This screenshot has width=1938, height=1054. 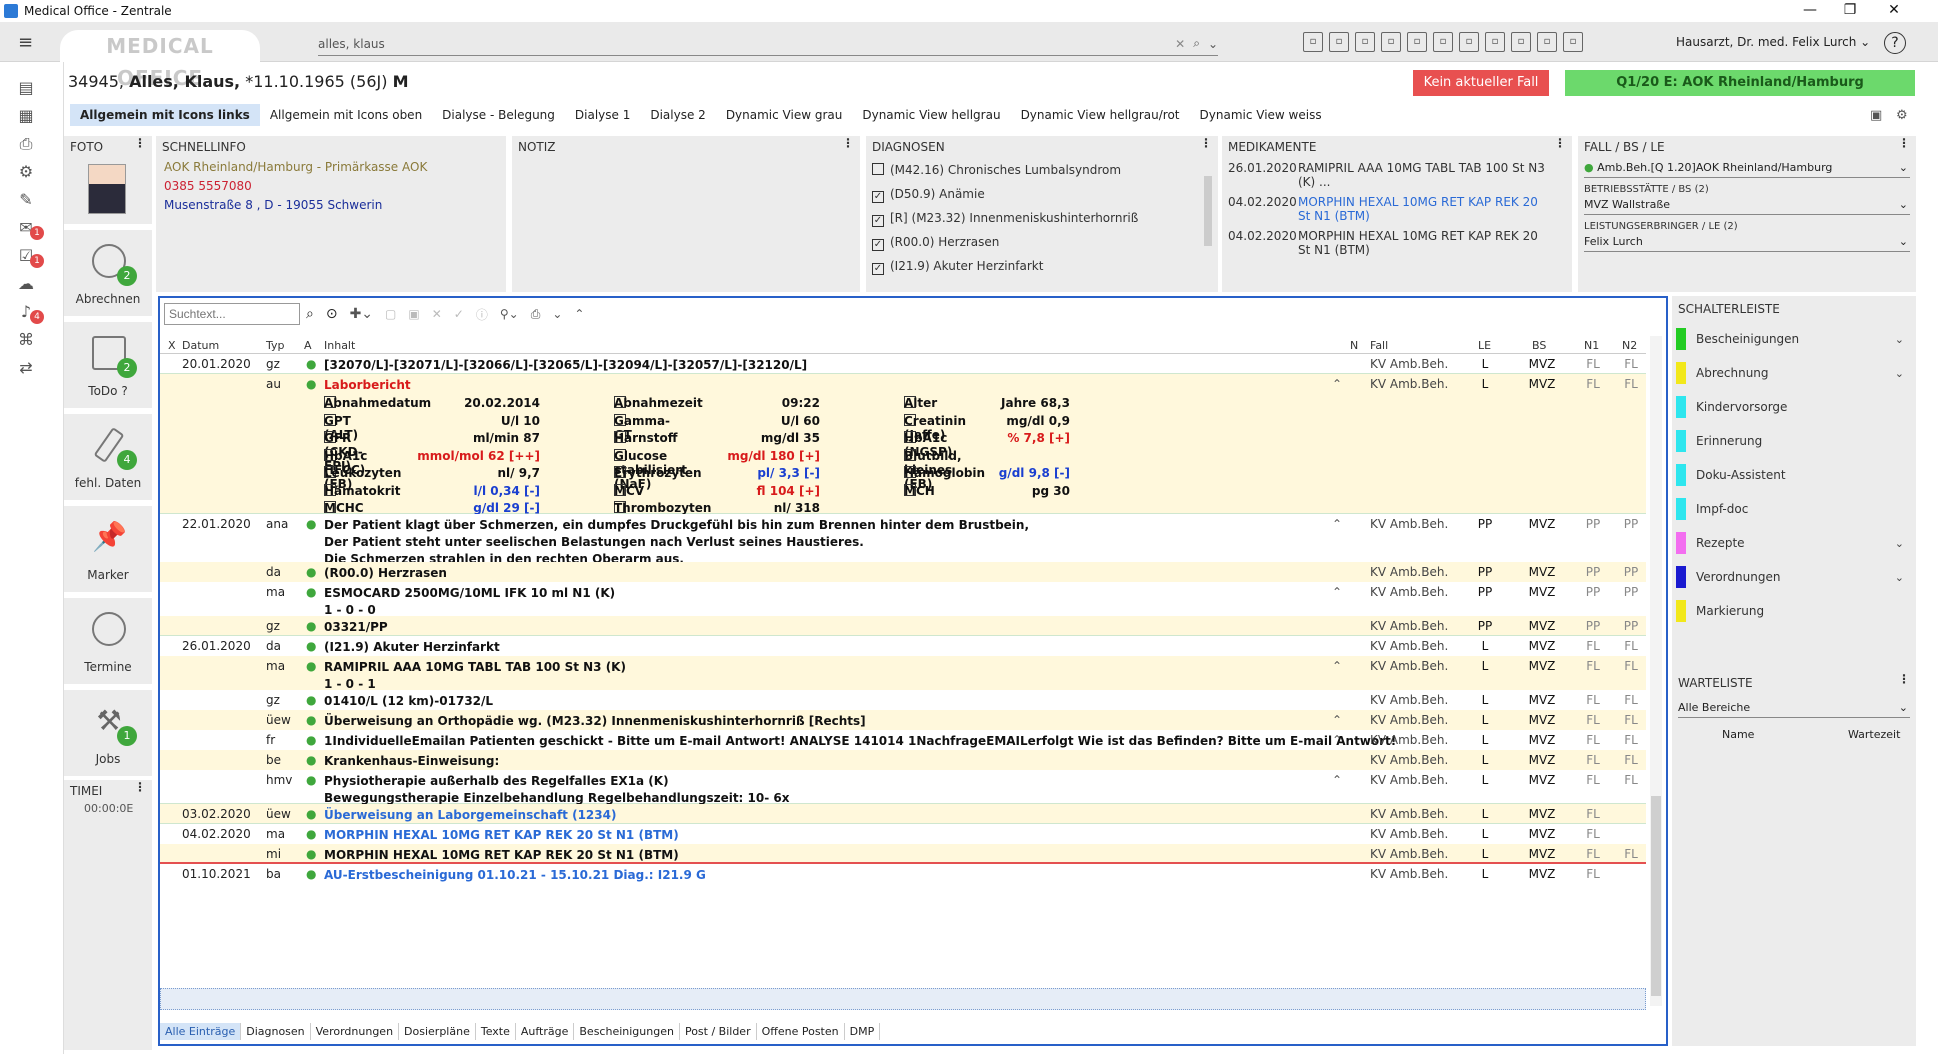 What do you see at coordinates (545, 1031) in the screenshot?
I see `filter-tab: Aufträge` at bounding box center [545, 1031].